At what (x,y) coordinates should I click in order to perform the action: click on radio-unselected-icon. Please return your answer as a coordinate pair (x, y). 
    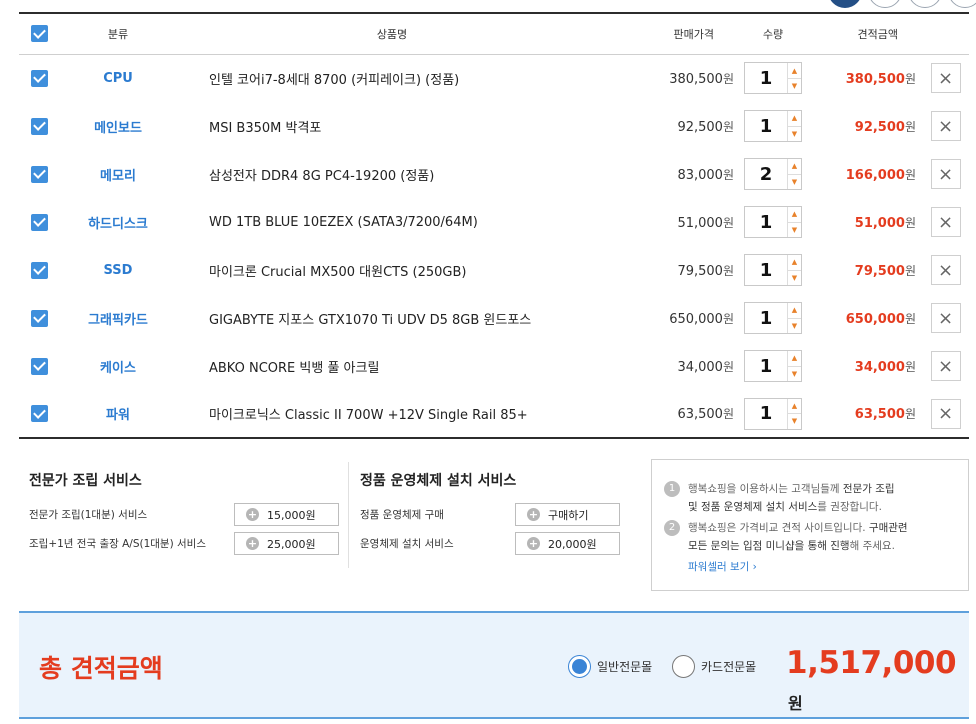
    Looking at the image, I should click on (683, 666).